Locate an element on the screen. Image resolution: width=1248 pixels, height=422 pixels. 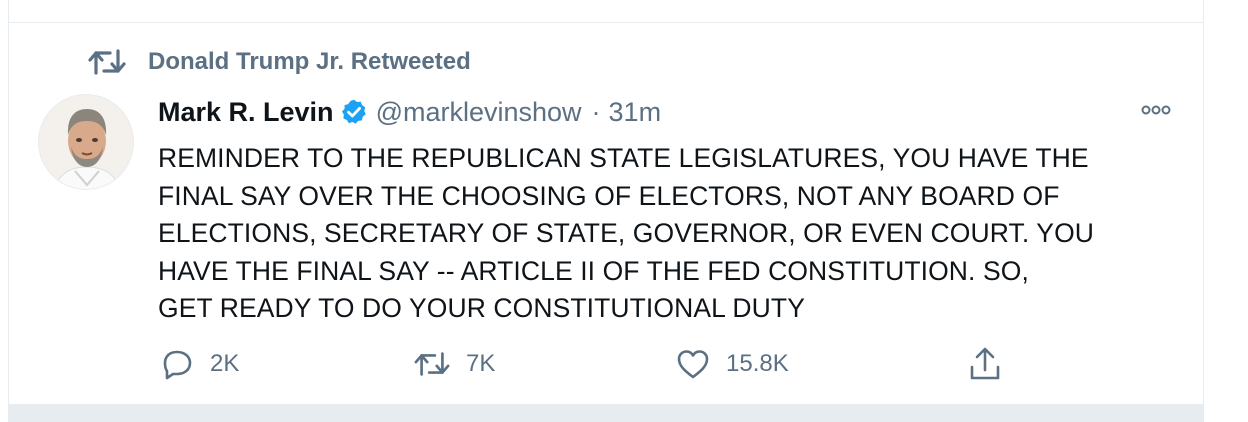
reply-count: 2K is located at coordinates (225, 363).